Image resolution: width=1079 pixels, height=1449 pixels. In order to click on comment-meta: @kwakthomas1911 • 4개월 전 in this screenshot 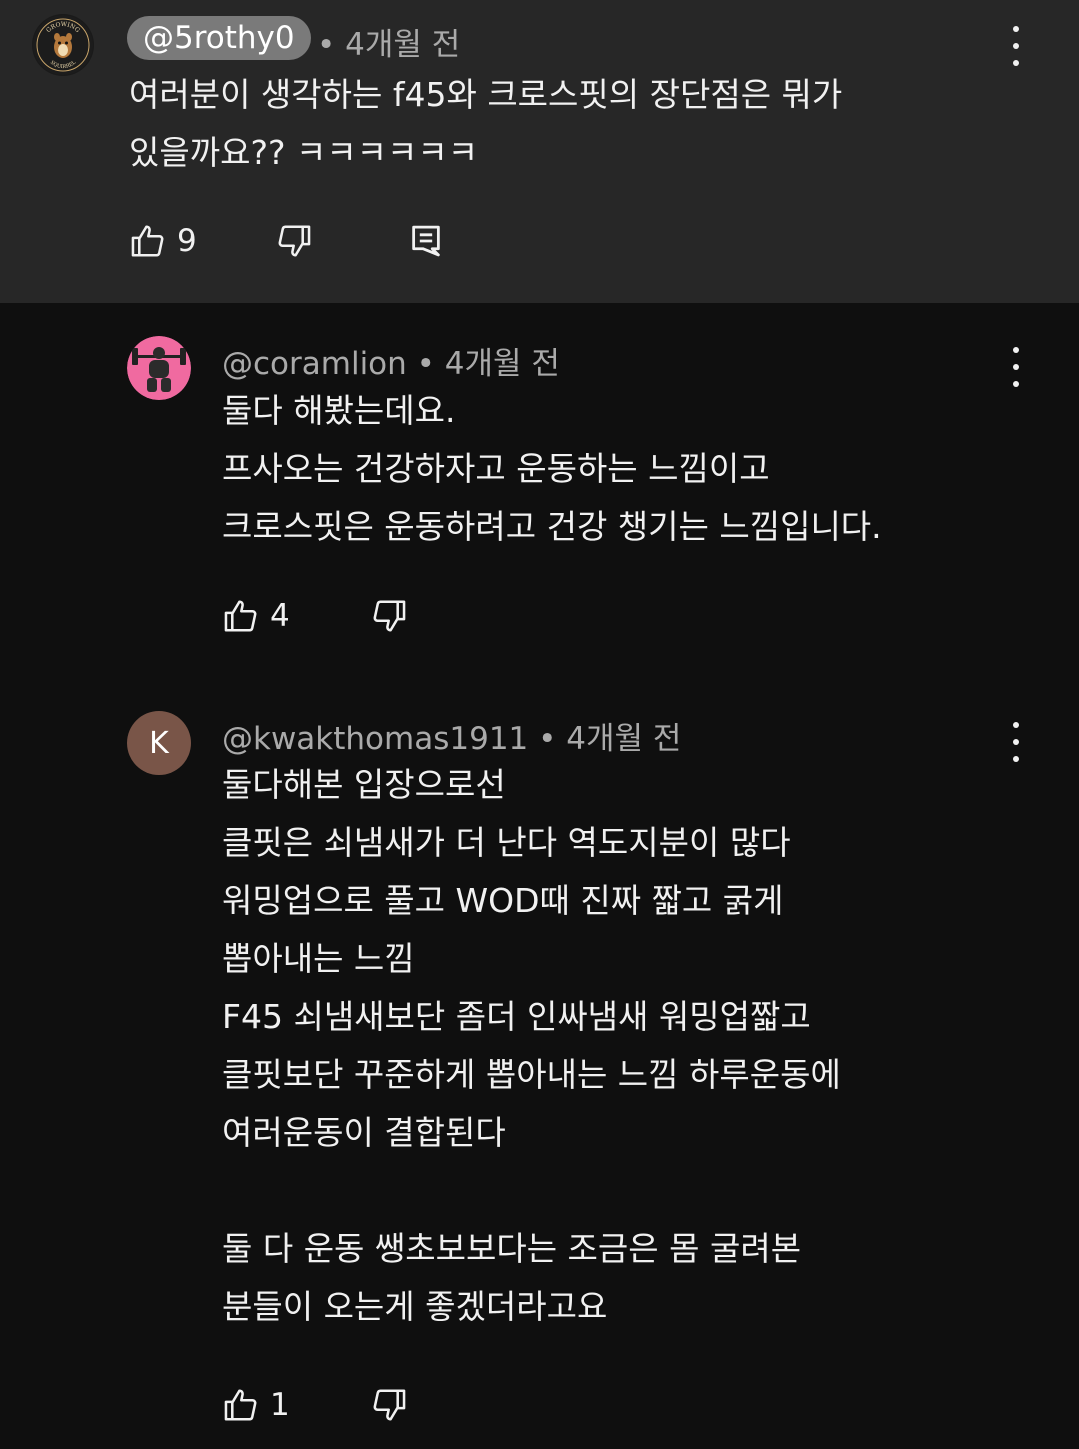, I will do `click(451, 735)`.